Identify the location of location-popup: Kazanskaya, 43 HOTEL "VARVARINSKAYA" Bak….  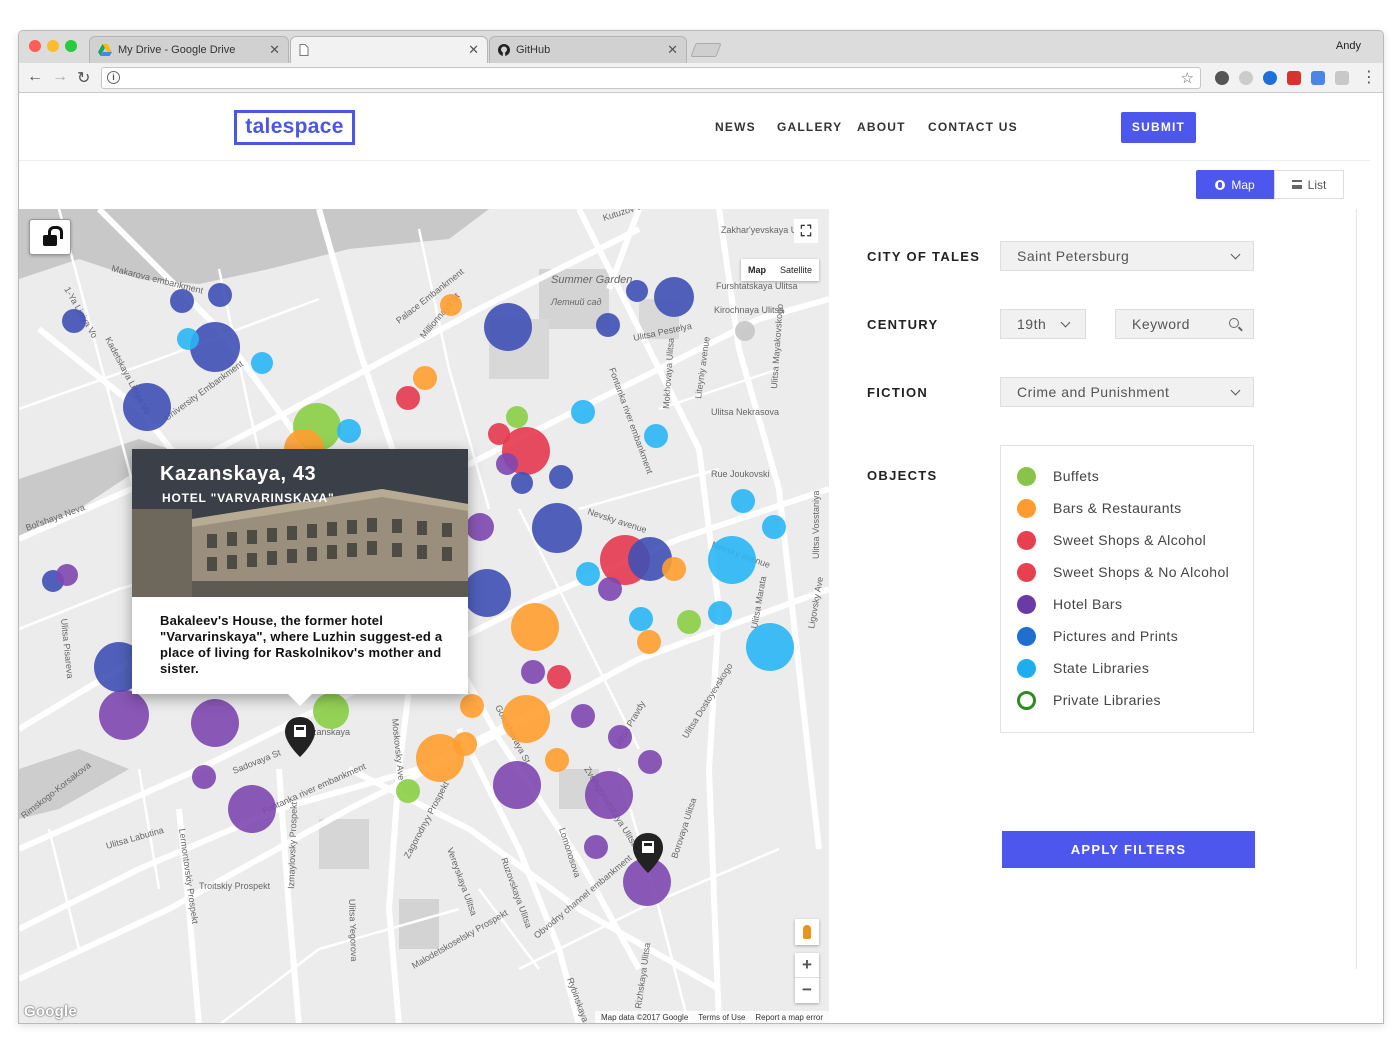
(300, 577).